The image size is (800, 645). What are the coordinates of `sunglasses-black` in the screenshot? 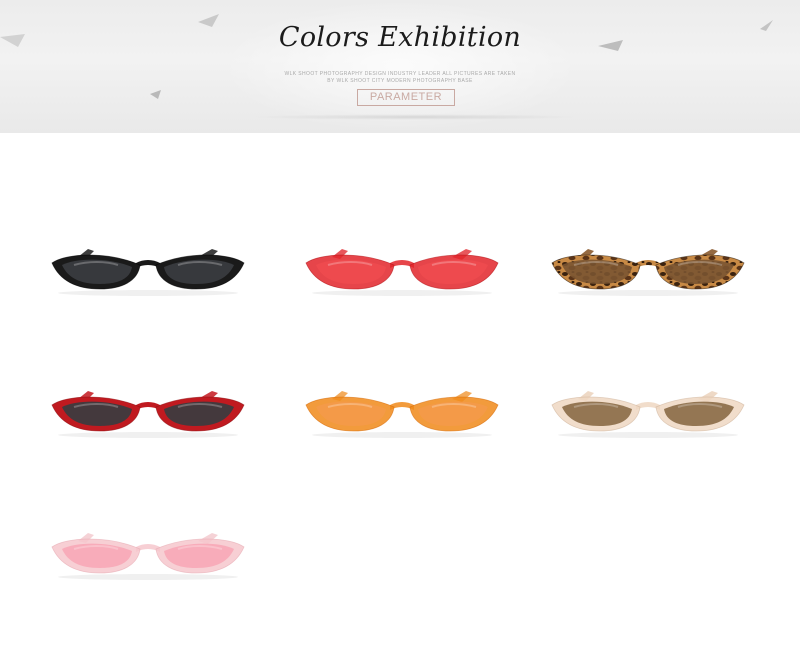 It's located at (148, 271).